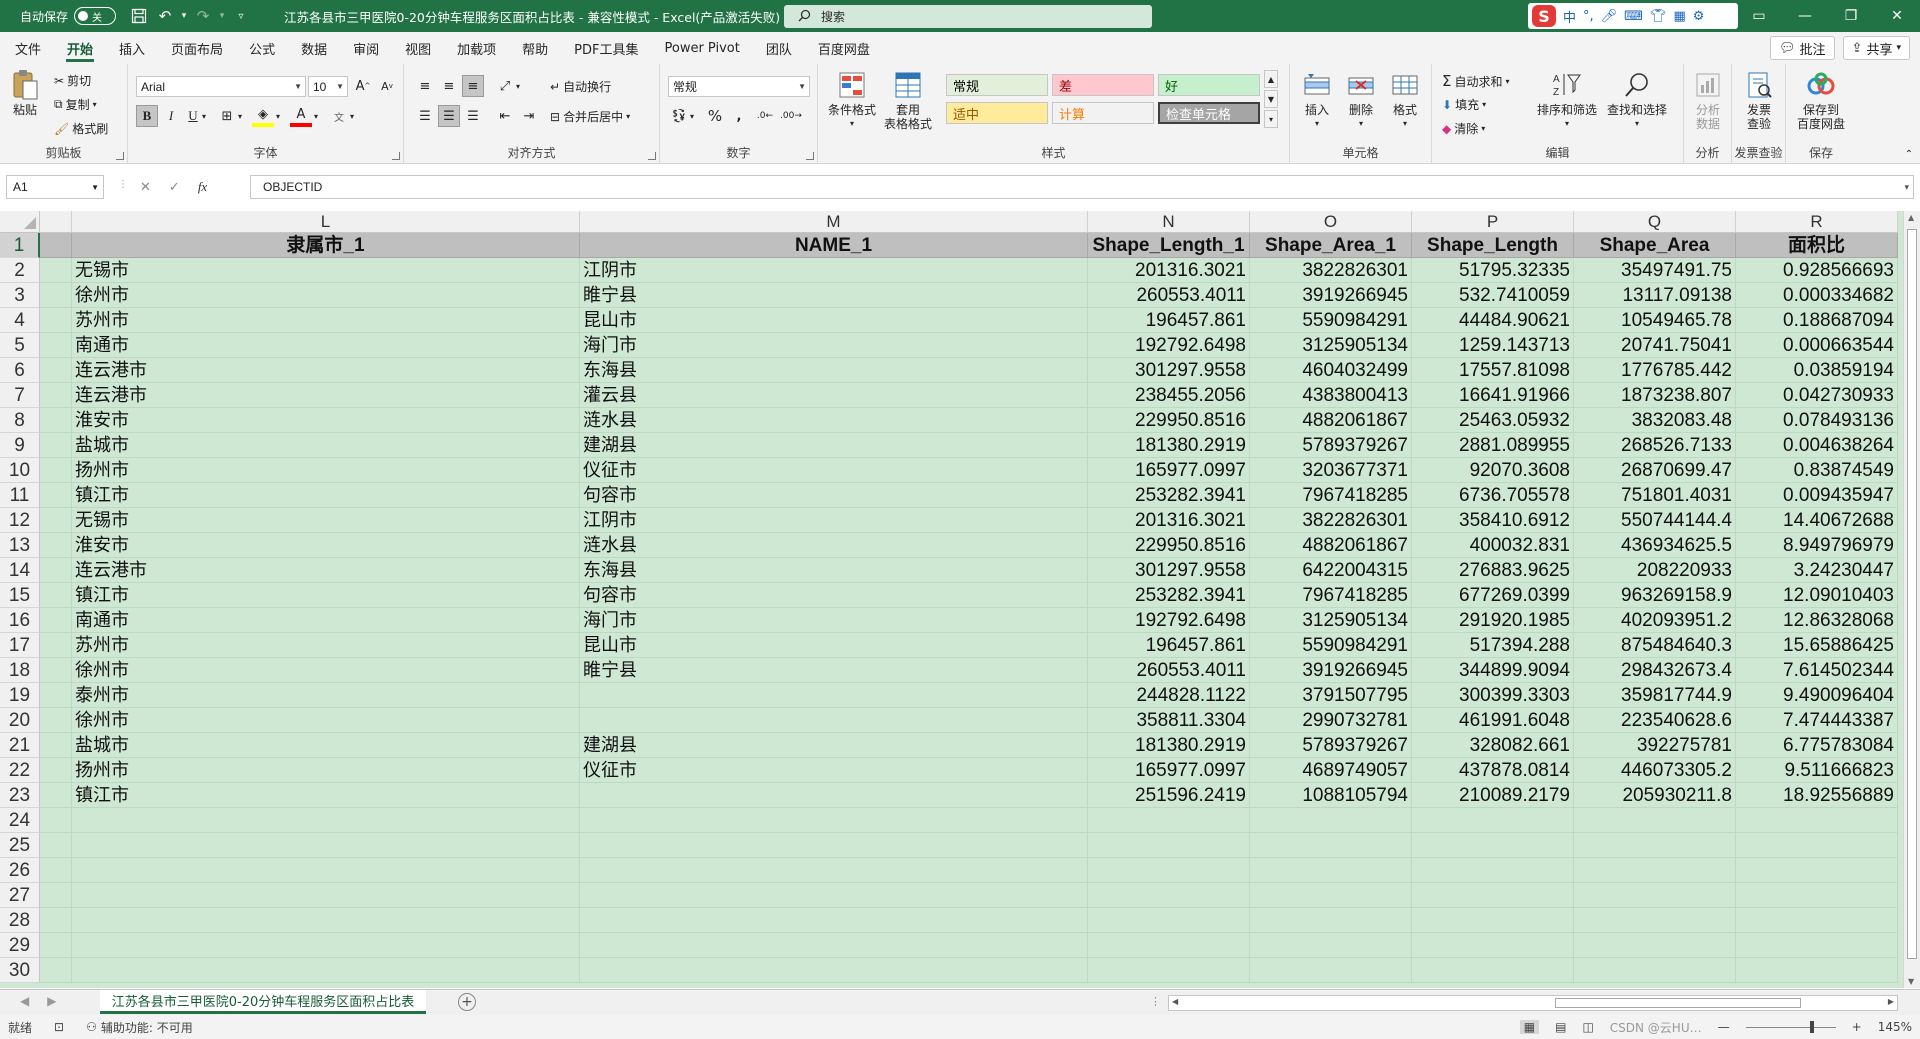  What do you see at coordinates (1493, 620) in the screenshot?
I see `table-cell: 291920.1985` at bounding box center [1493, 620].